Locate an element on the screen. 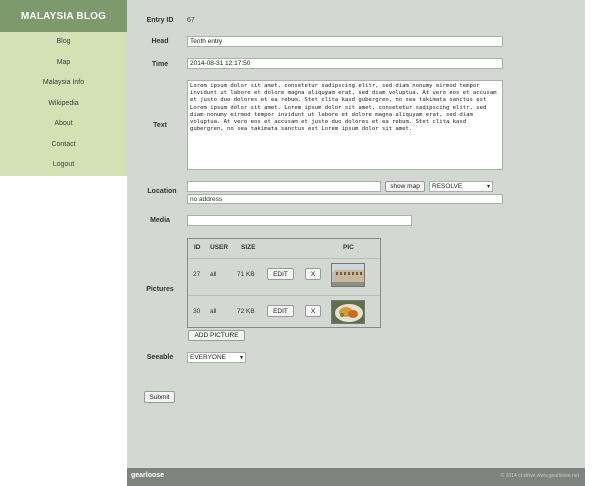 The height and width of the screenshot is (486, 600). sidebar-item-blog: Blog is located at coordinates (63, 42).